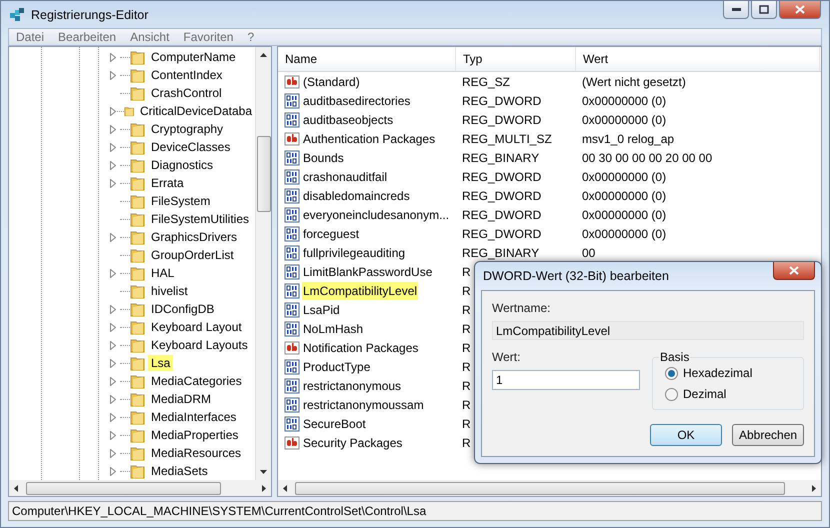  What do you see at coordinates (191, 147) in the screenshot?
I see `tree-item: DeviceClasses` at bounding box center [191, 147].